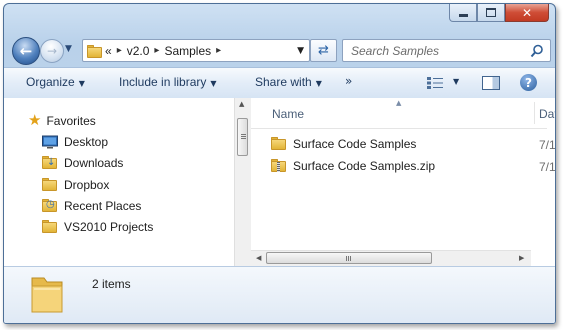 This screenshot has width=563, height=330. I want to click on desktop-icon, so click(50, 142).